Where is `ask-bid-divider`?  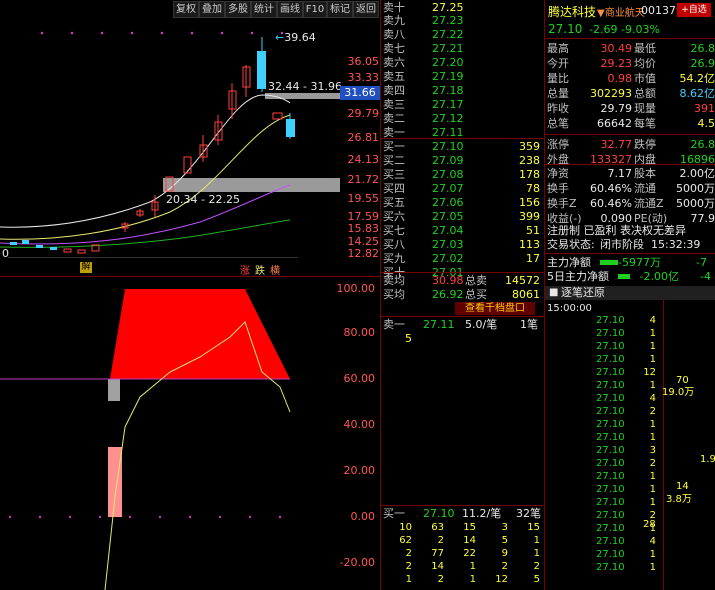 ask-bid-divider is located at coordinates (462, 138).